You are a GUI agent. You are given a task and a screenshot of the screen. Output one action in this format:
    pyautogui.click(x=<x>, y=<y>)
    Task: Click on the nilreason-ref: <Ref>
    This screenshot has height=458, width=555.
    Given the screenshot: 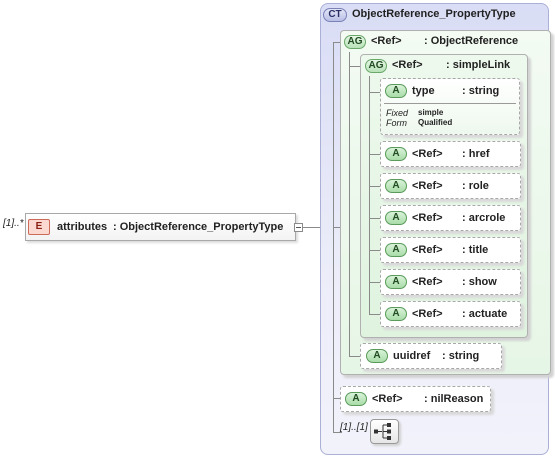 What is the action you would take?
    pyautogui.click(x=387, y=399)
    